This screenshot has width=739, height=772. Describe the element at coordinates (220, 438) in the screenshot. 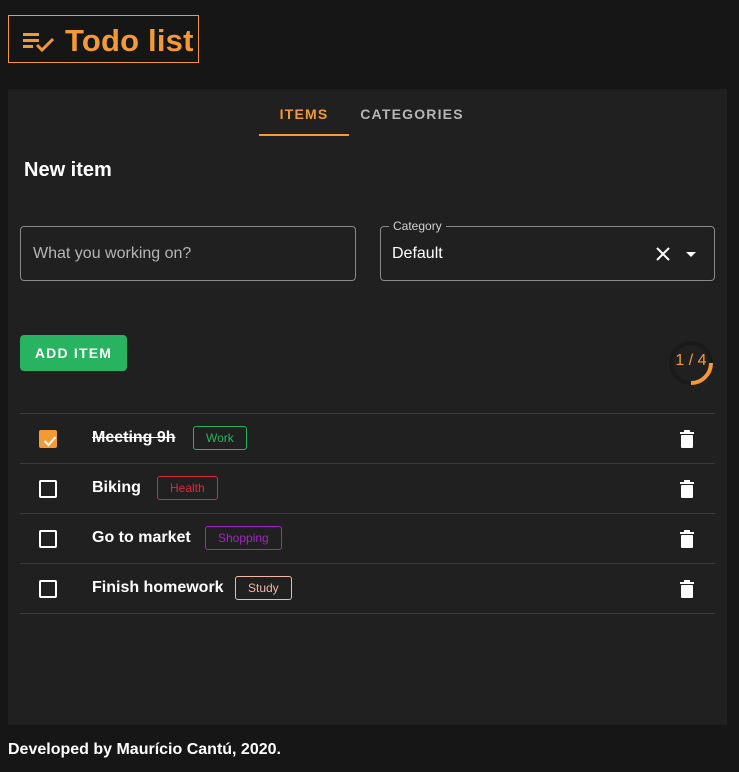

I see `category-tag: Work` at that location.